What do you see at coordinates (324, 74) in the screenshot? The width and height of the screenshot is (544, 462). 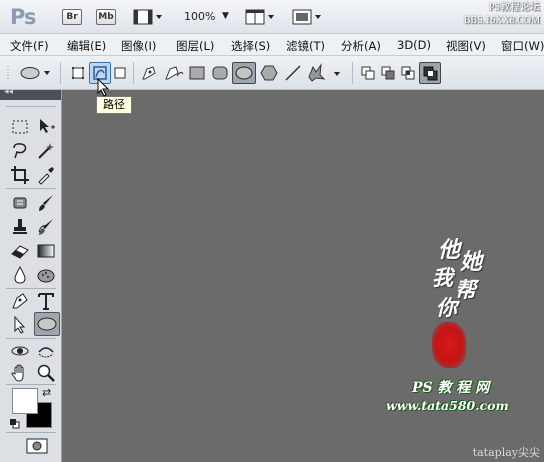 I see `custom-shape-option-icon` at bounding box center [324, 74].